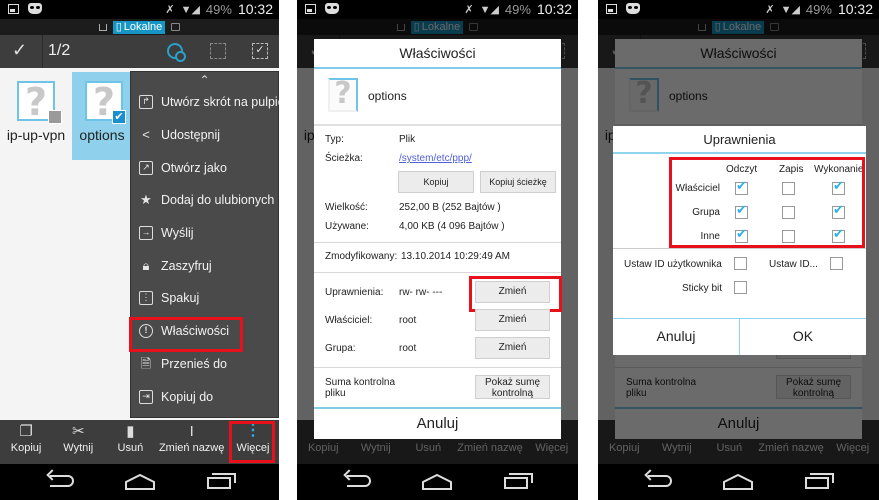 The image size is (879, 500). I want to click on unknown-file-icon, so click(644, 94).